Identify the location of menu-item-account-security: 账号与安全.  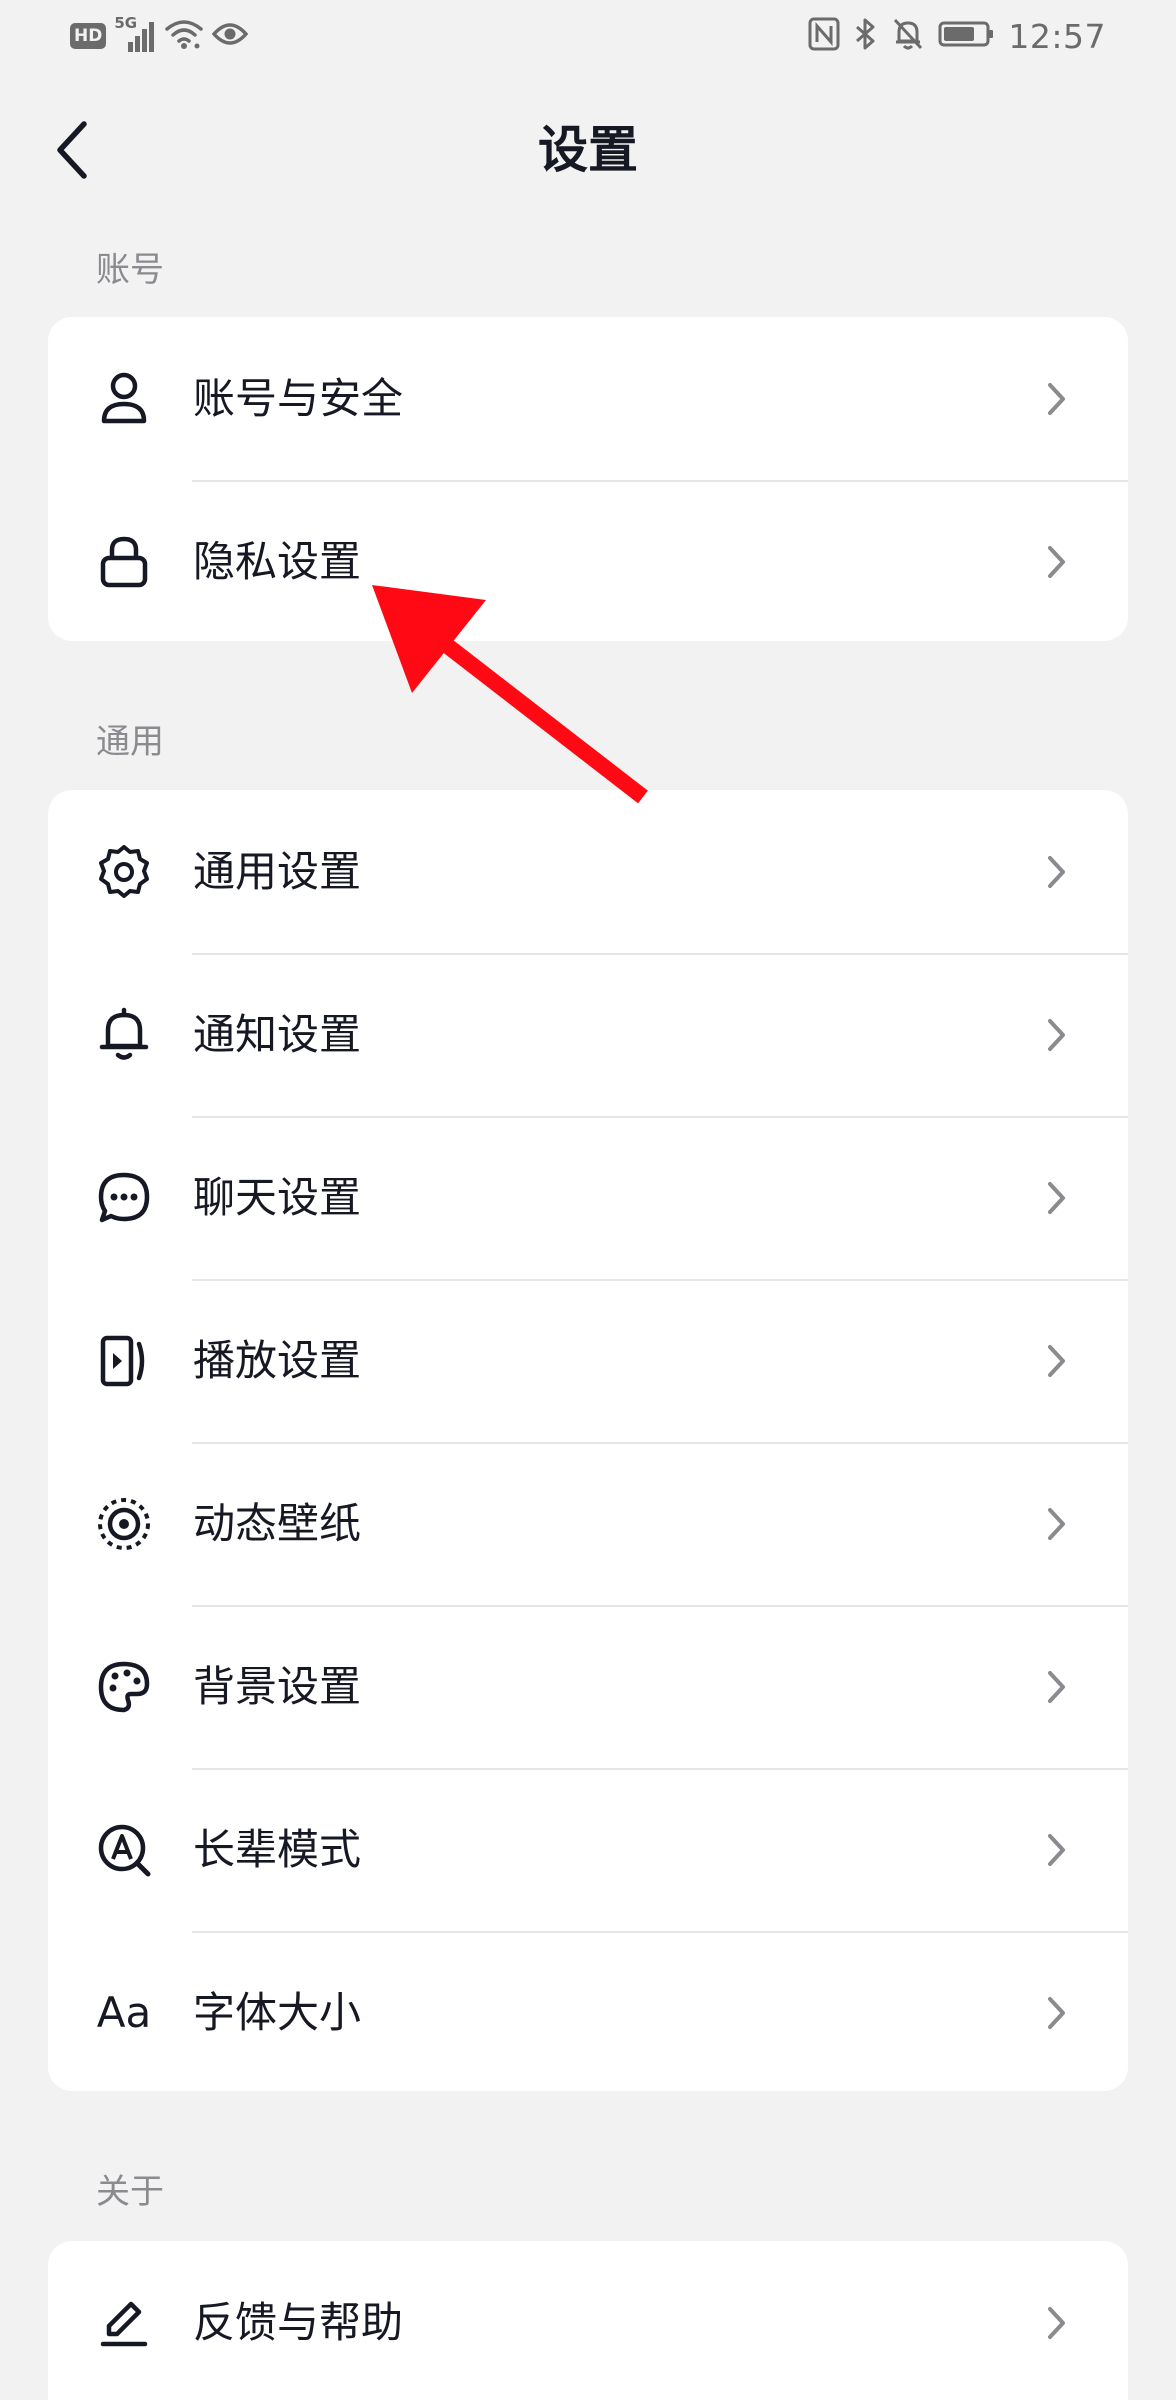
(588, 398).